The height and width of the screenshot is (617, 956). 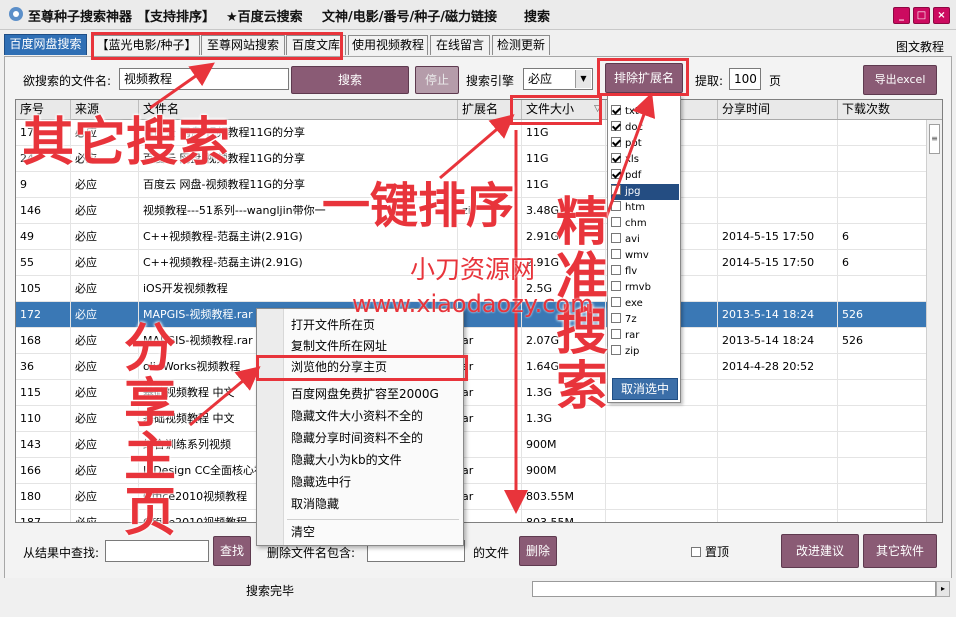 I want to click on tab-check-update: 检测更新, so click(x=521, y=45).